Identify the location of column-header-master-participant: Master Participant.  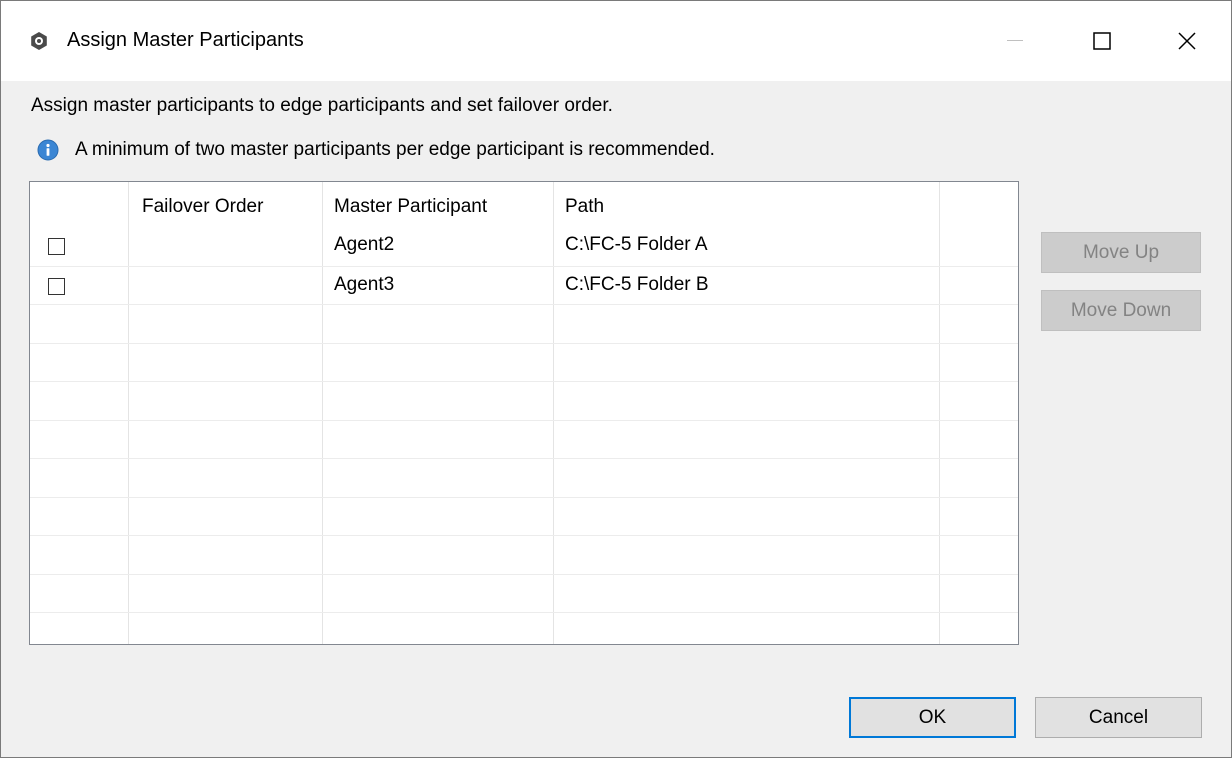
(410, 207).